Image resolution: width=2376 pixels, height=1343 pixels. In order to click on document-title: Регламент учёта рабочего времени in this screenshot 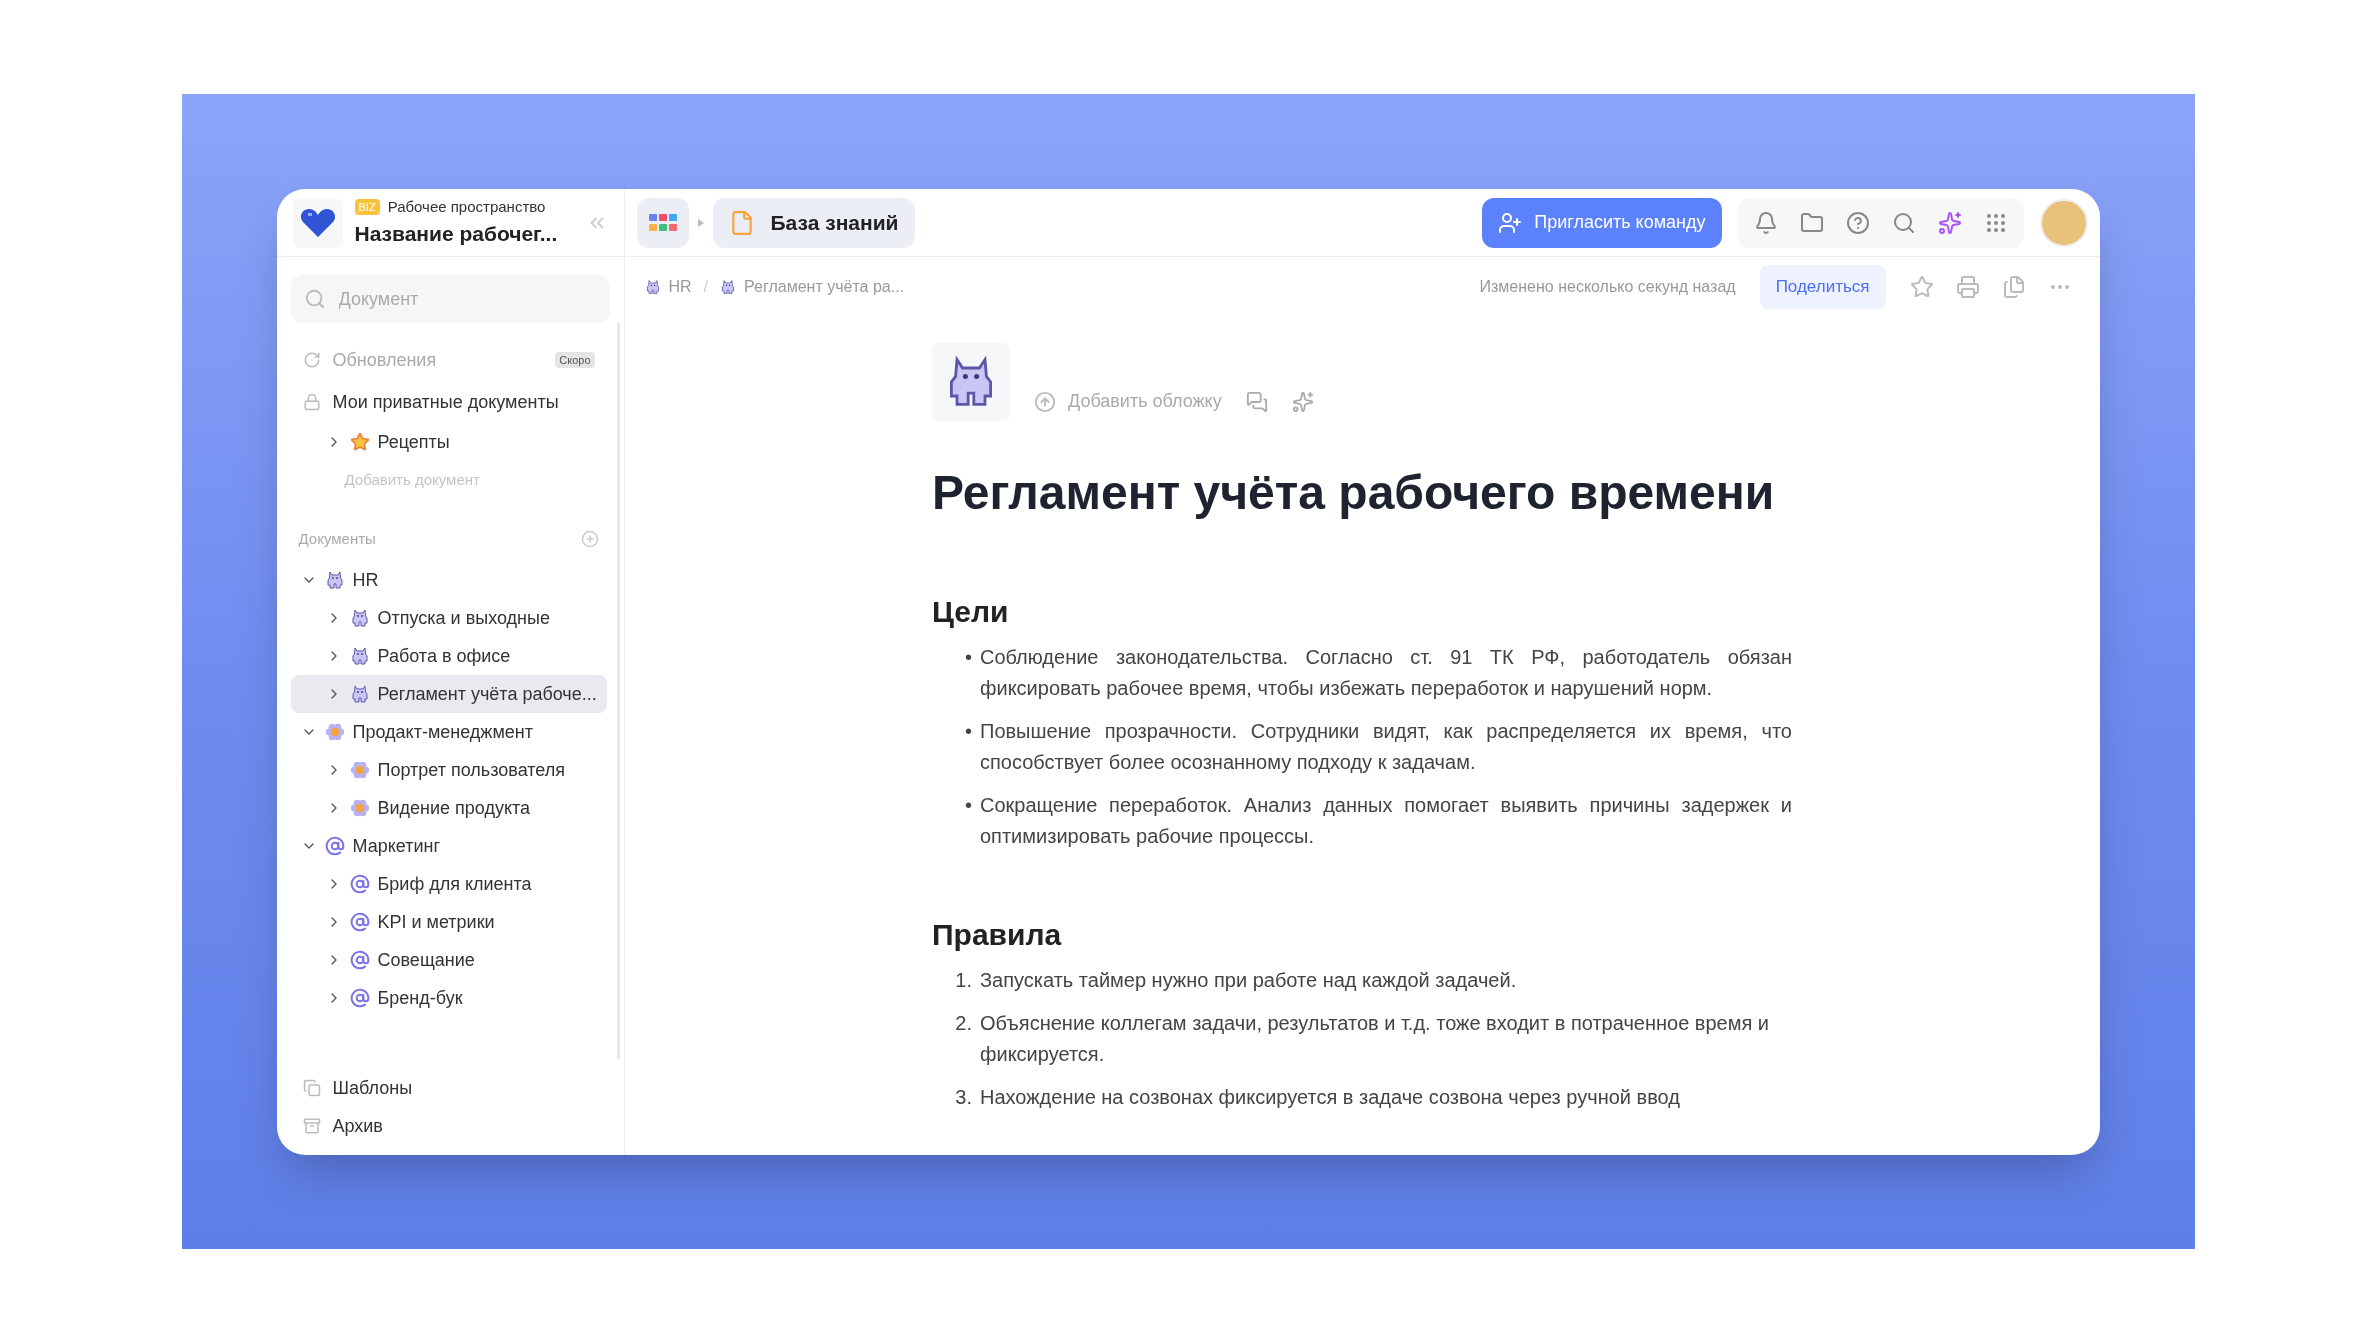, I will do `click(1354, 493)`.